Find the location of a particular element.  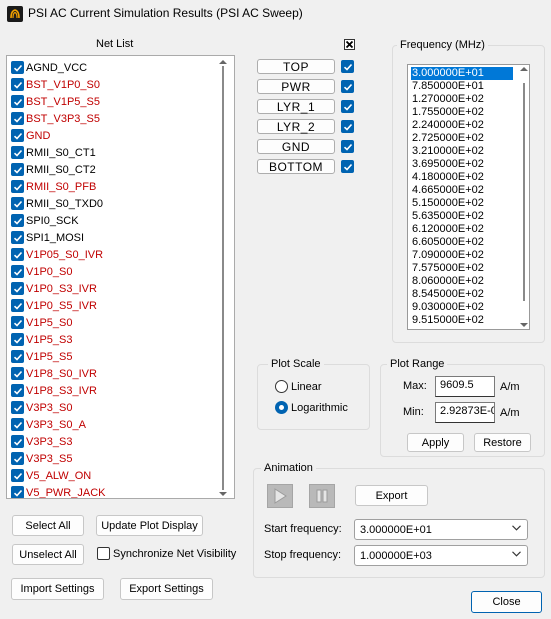

frequency-item: 3.210000E+02 is located at coordinates (462, 151).